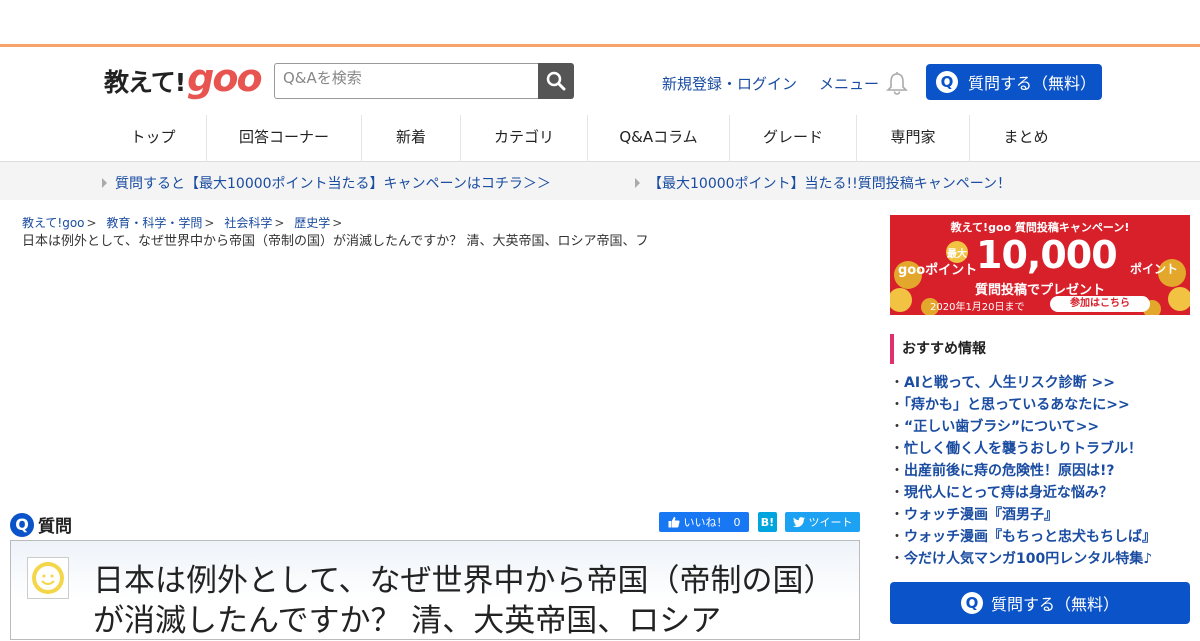 This screenshot has height=641, width=1200. Describe the element at coordinates (1040, 383) in the screenshot. I see `recommend-item: AIと戦って、人生リスク診断 >>` at that location.